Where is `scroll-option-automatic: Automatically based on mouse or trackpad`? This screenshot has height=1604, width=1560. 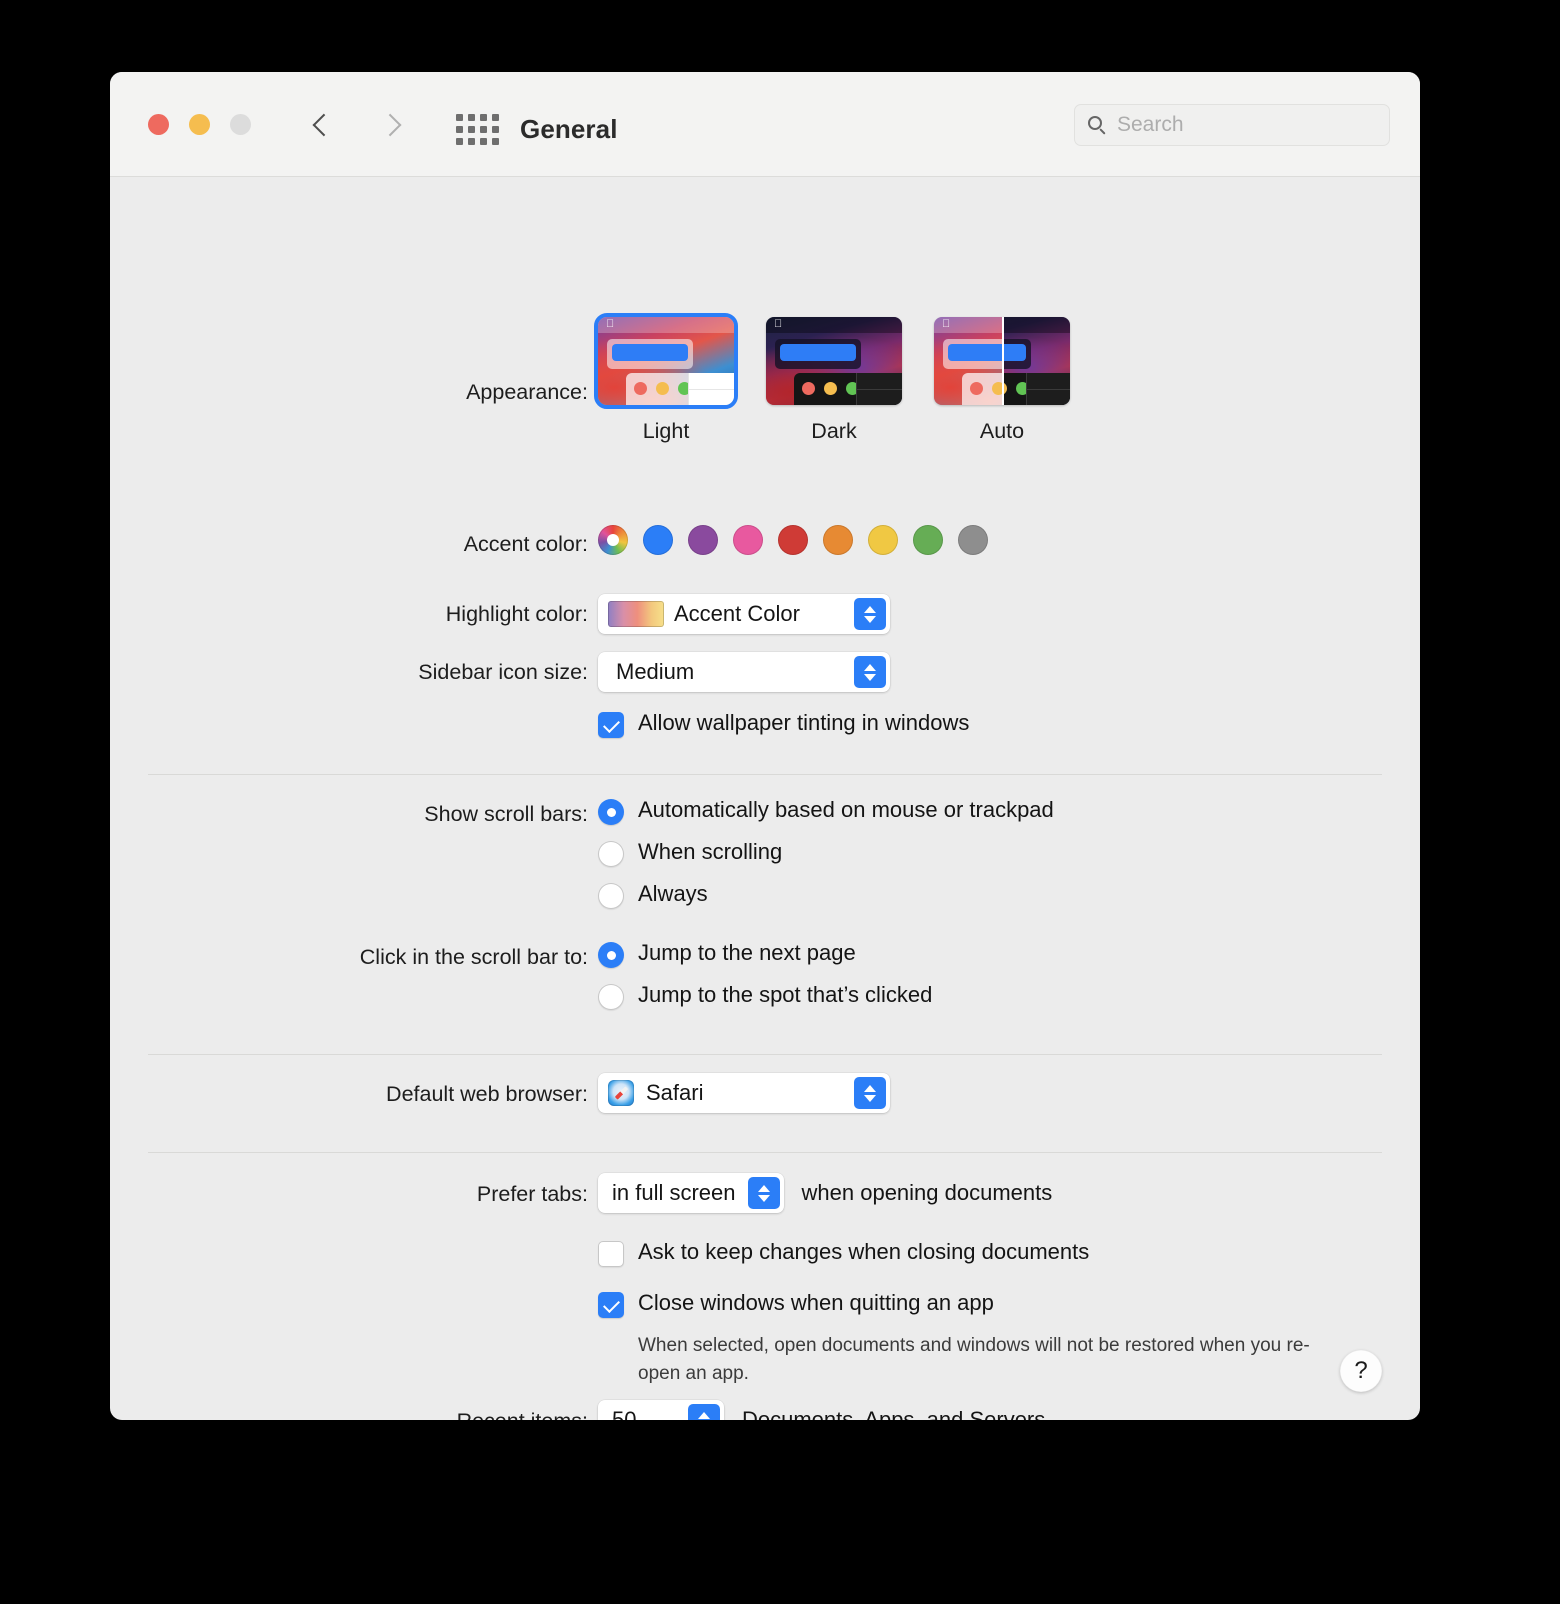
scroll-option-automatic: Automatically based on mouse or trackpad is located at coordinates (826, 811).